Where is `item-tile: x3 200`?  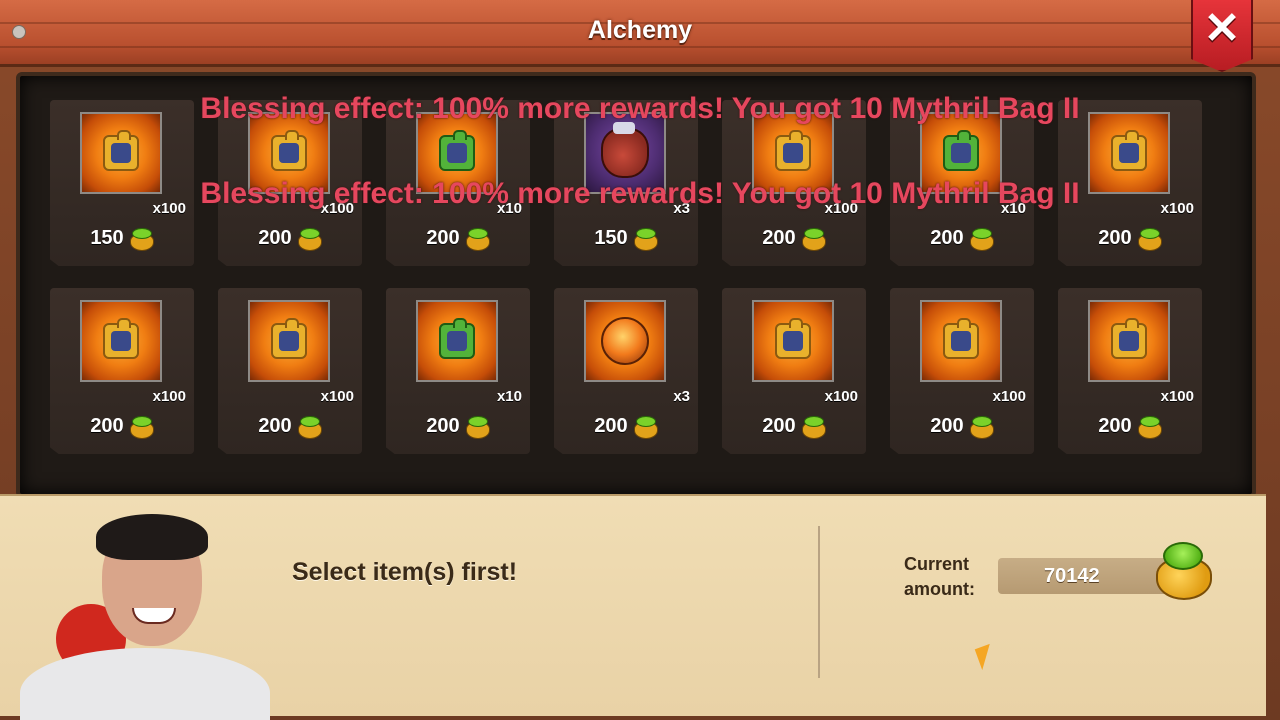
item-tile: x3 200 is located at coordinates (626, 371).